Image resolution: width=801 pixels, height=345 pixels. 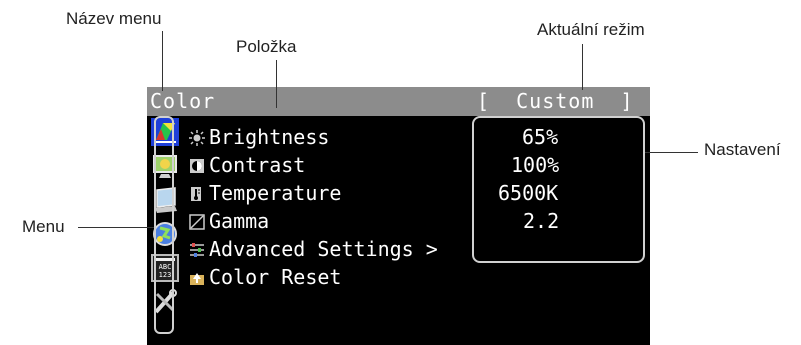 I want to click on item-advanced-settings: Advanced Settings >, so click(x=313, y=250).